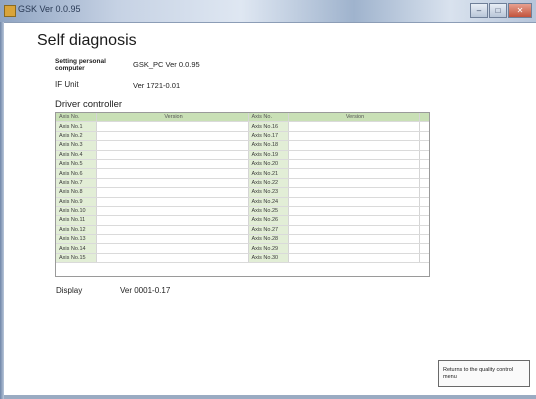  I want to click on table-row: Axis No.1 Axis No.16, so click(242, 126).